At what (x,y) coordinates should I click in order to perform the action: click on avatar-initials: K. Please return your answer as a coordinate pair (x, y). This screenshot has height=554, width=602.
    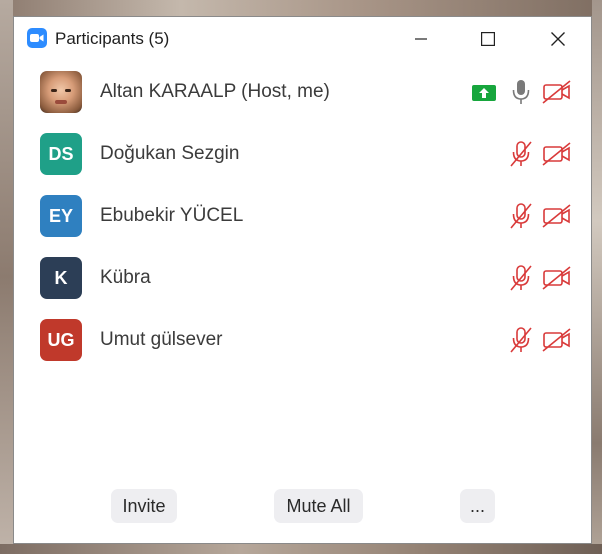
    Looking at the image, I should click on (61, 278).